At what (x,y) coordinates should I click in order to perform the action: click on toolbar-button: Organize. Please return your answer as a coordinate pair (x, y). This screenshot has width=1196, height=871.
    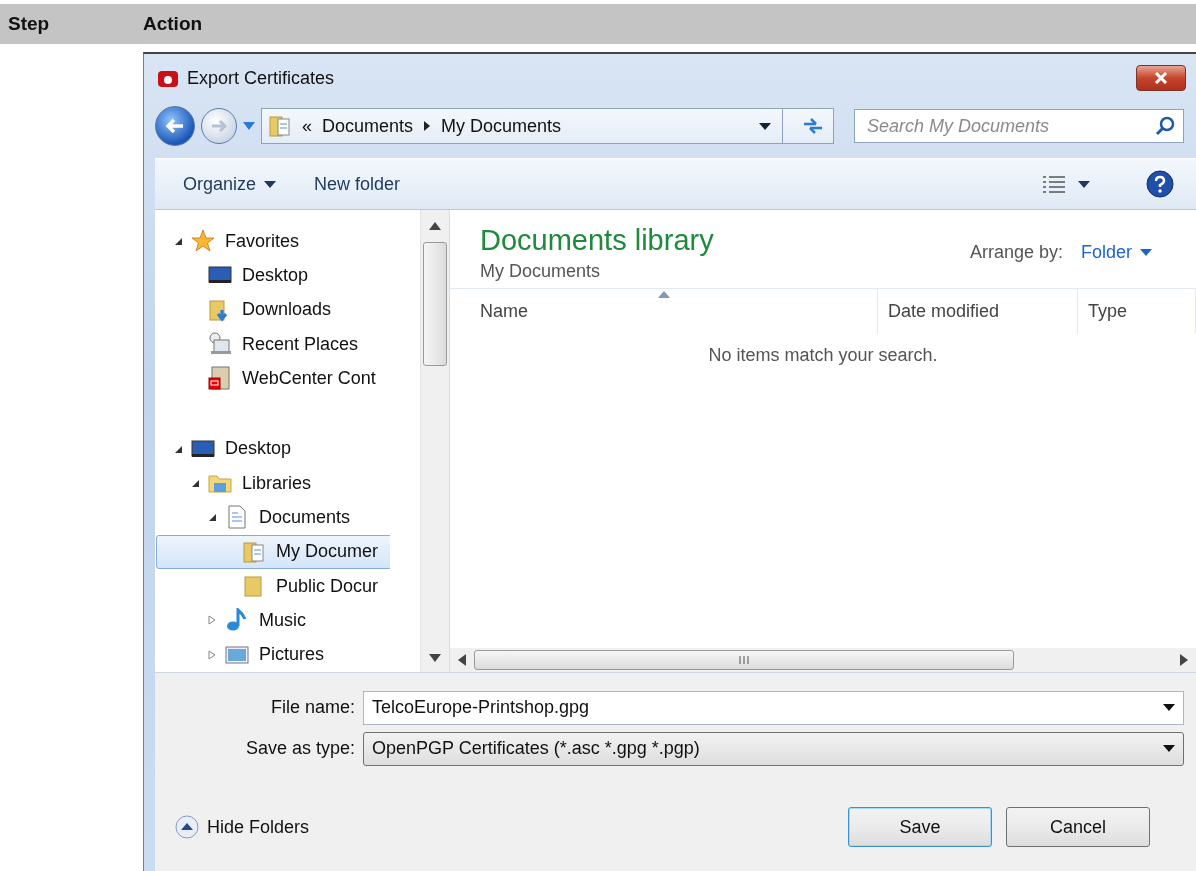
    Looking at the image, I should click on (230, 184).